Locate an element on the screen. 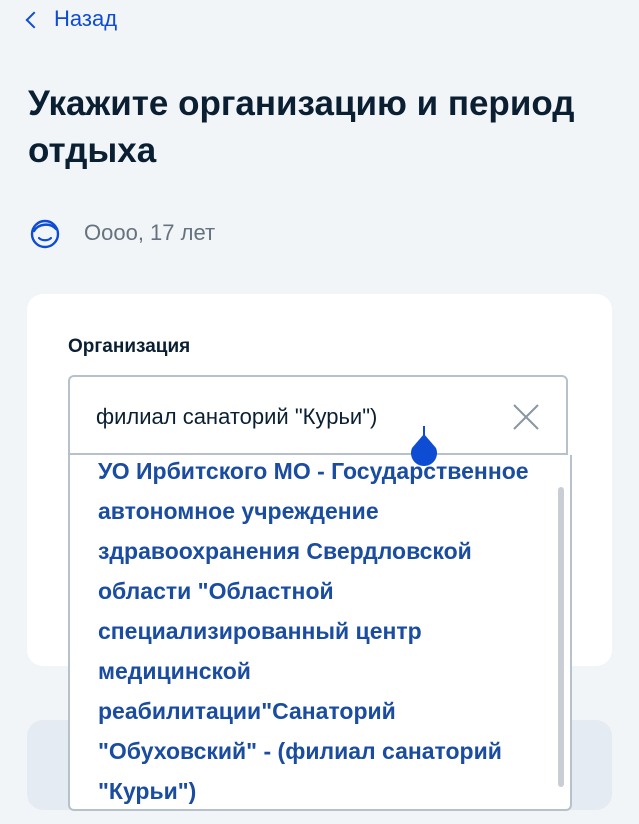 The width and height of the screenshot is (639, 824). text-cursor-handle-icon is located at coordinates (424, 448).